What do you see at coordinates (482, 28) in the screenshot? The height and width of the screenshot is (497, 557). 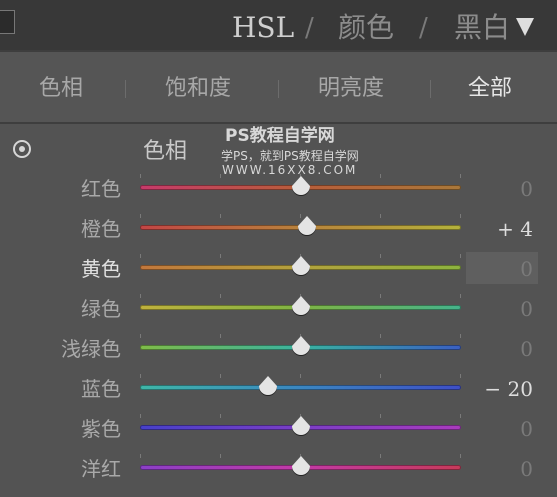 I see `tab-black-white: 黑白` at bounding box center [482, 28].